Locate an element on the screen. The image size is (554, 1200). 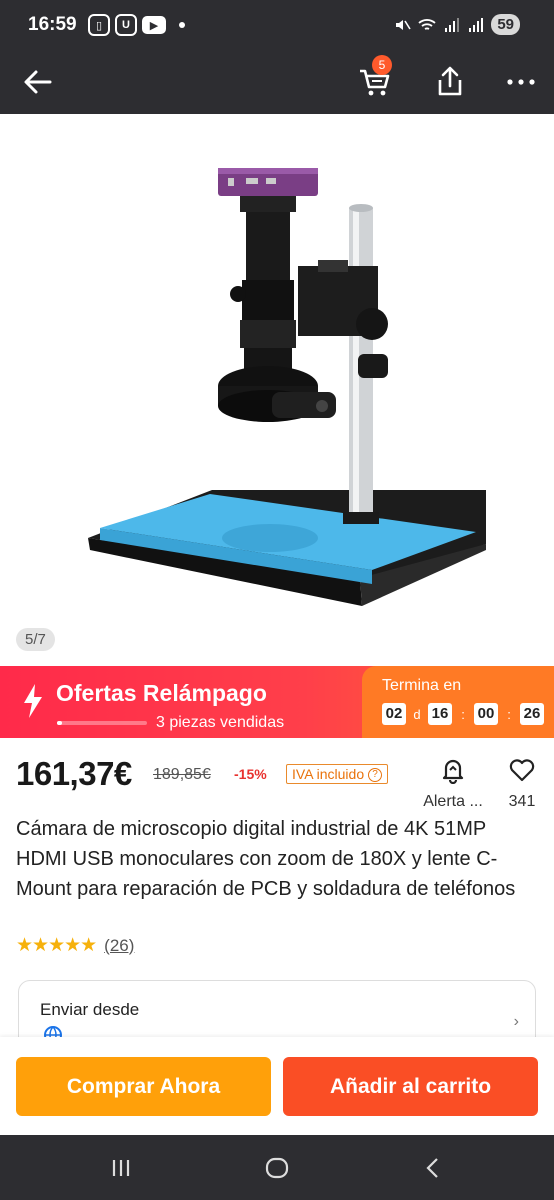
vat-label: IVA incluido is located at coordinates (328, 774).